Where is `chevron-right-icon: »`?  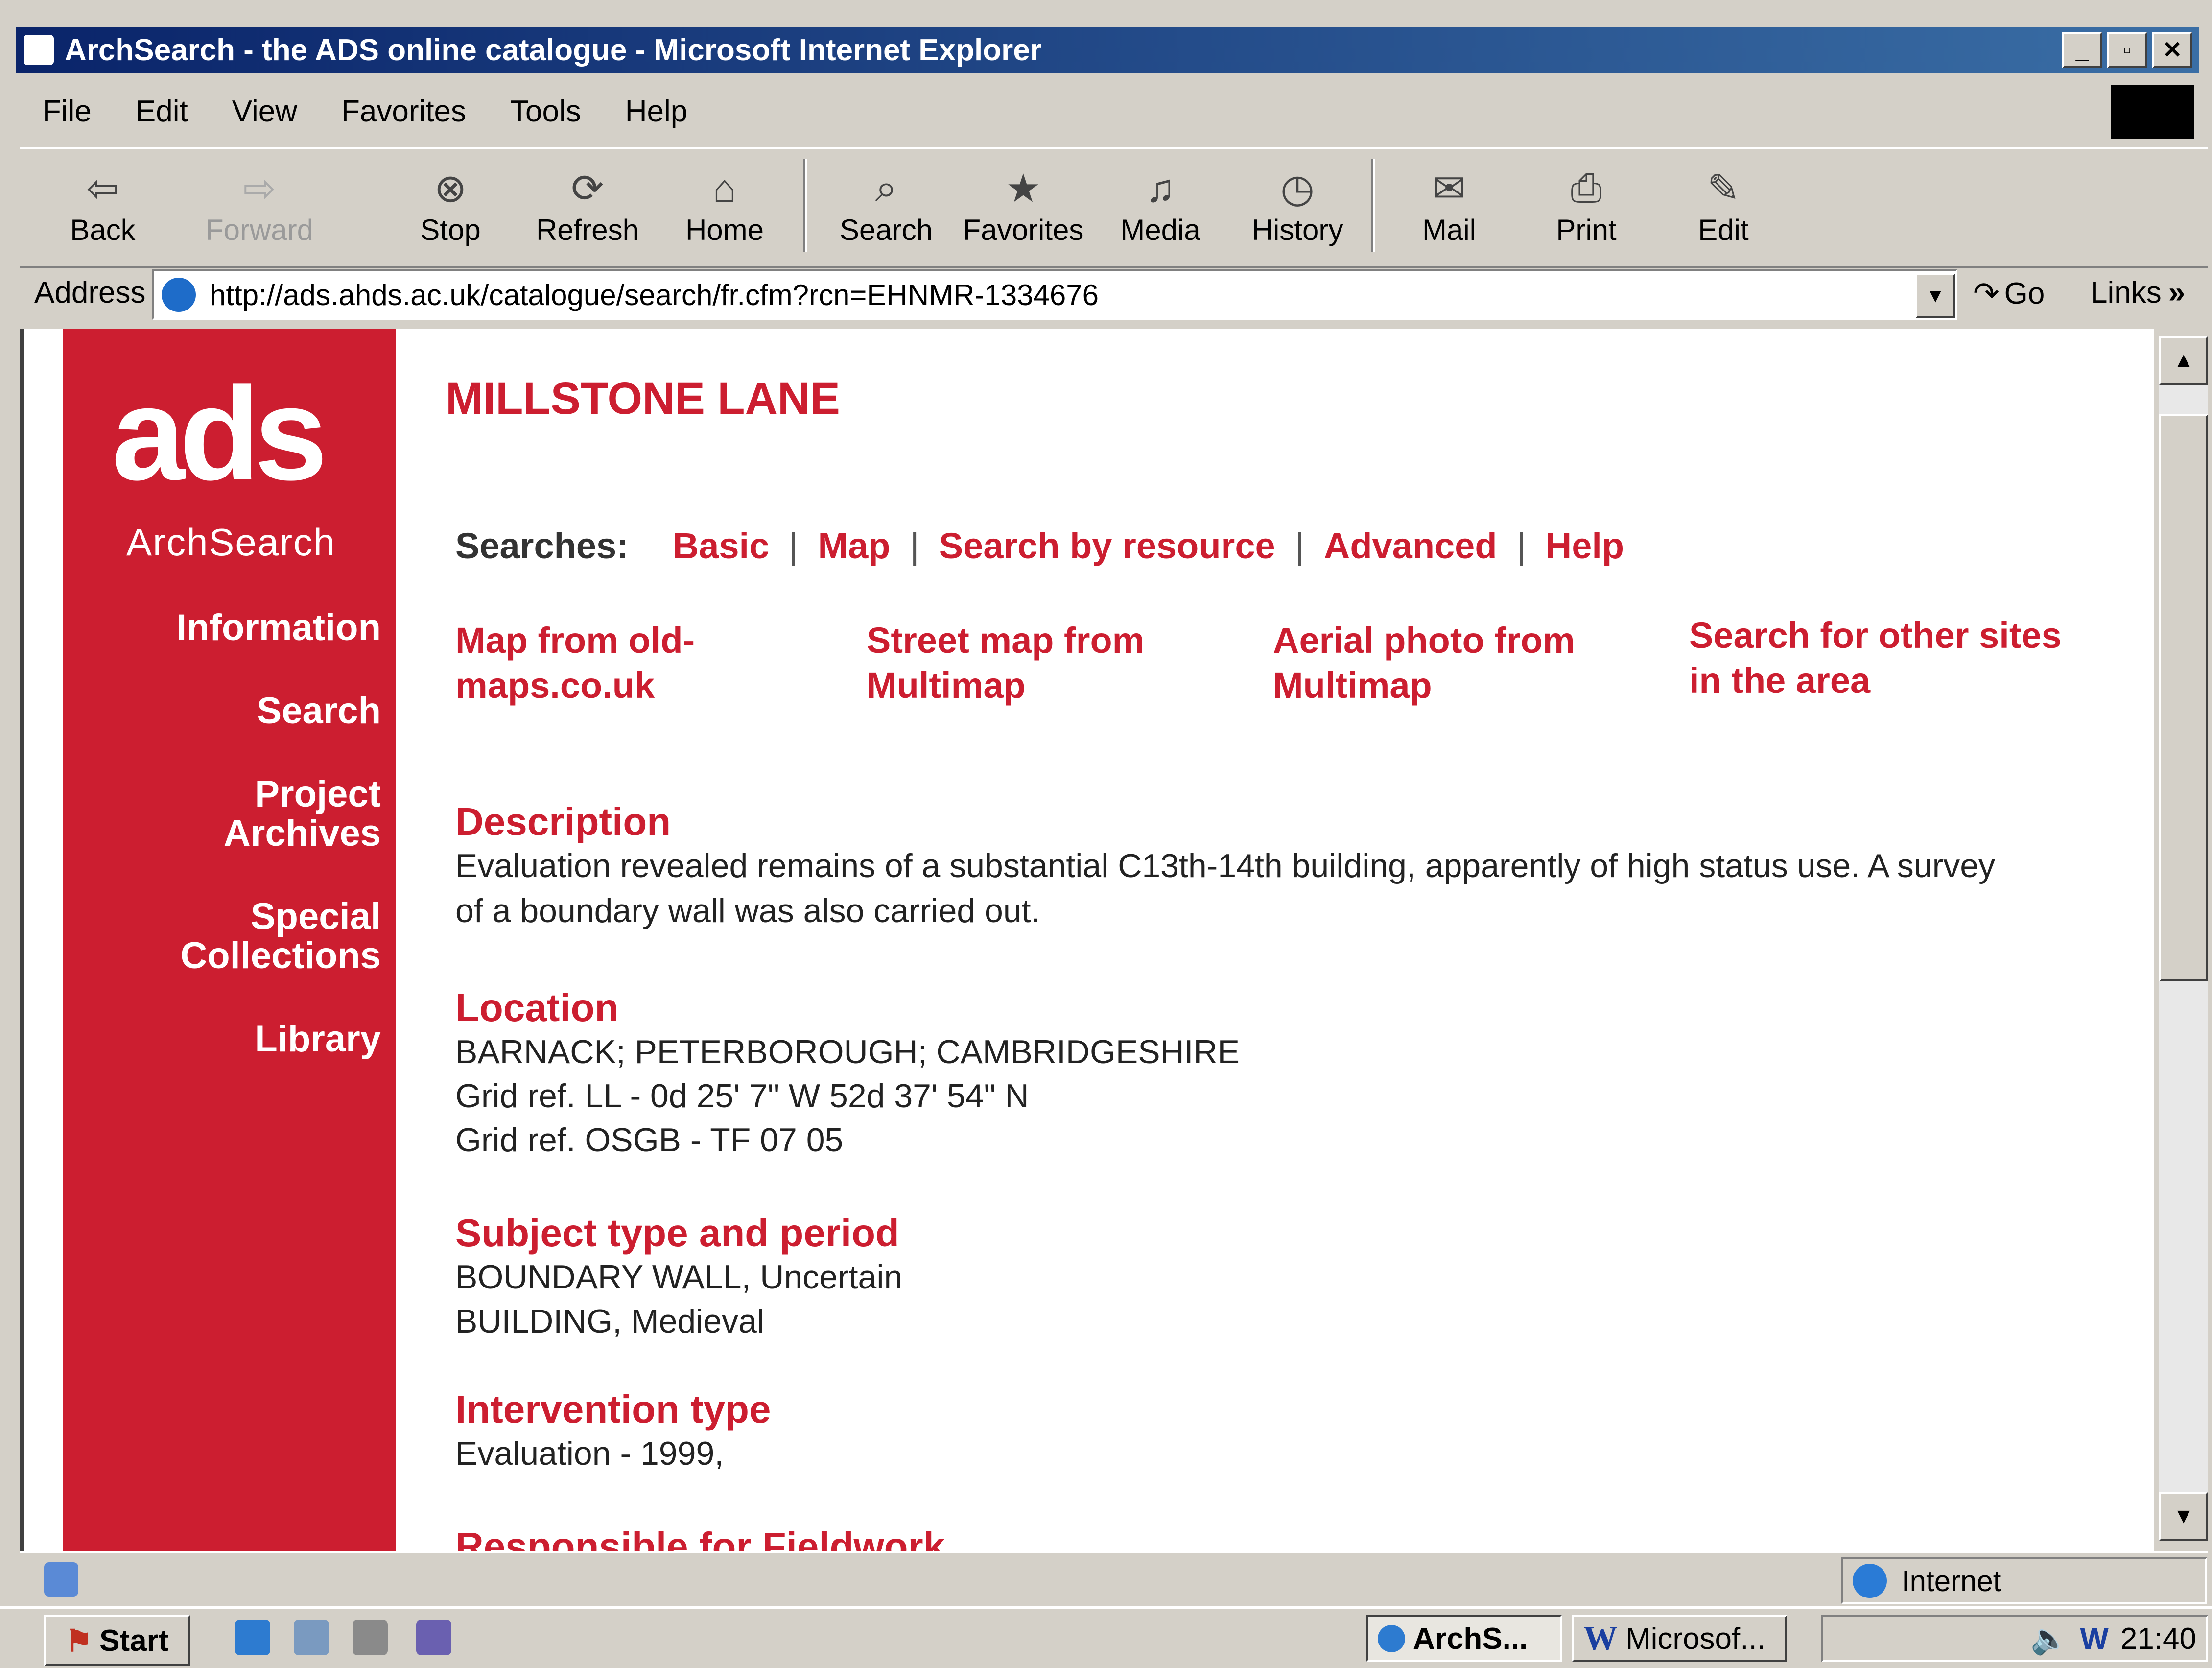 chevron-right-icon: » is located at coordinates (2177, 293).